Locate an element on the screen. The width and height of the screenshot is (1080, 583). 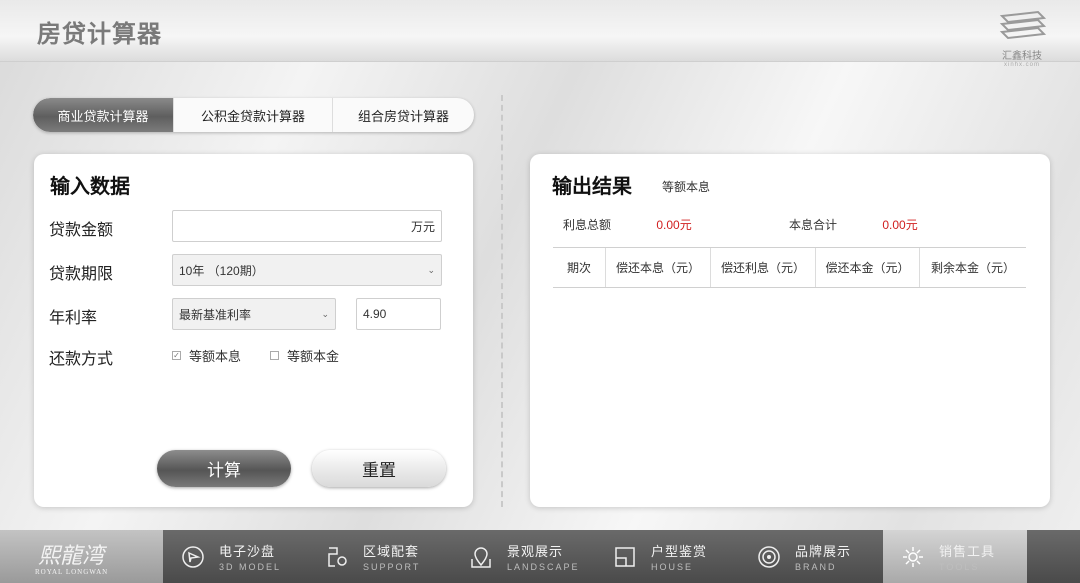
loan-term-selected: 10年 （120期） is located at coordinates (221, 270).